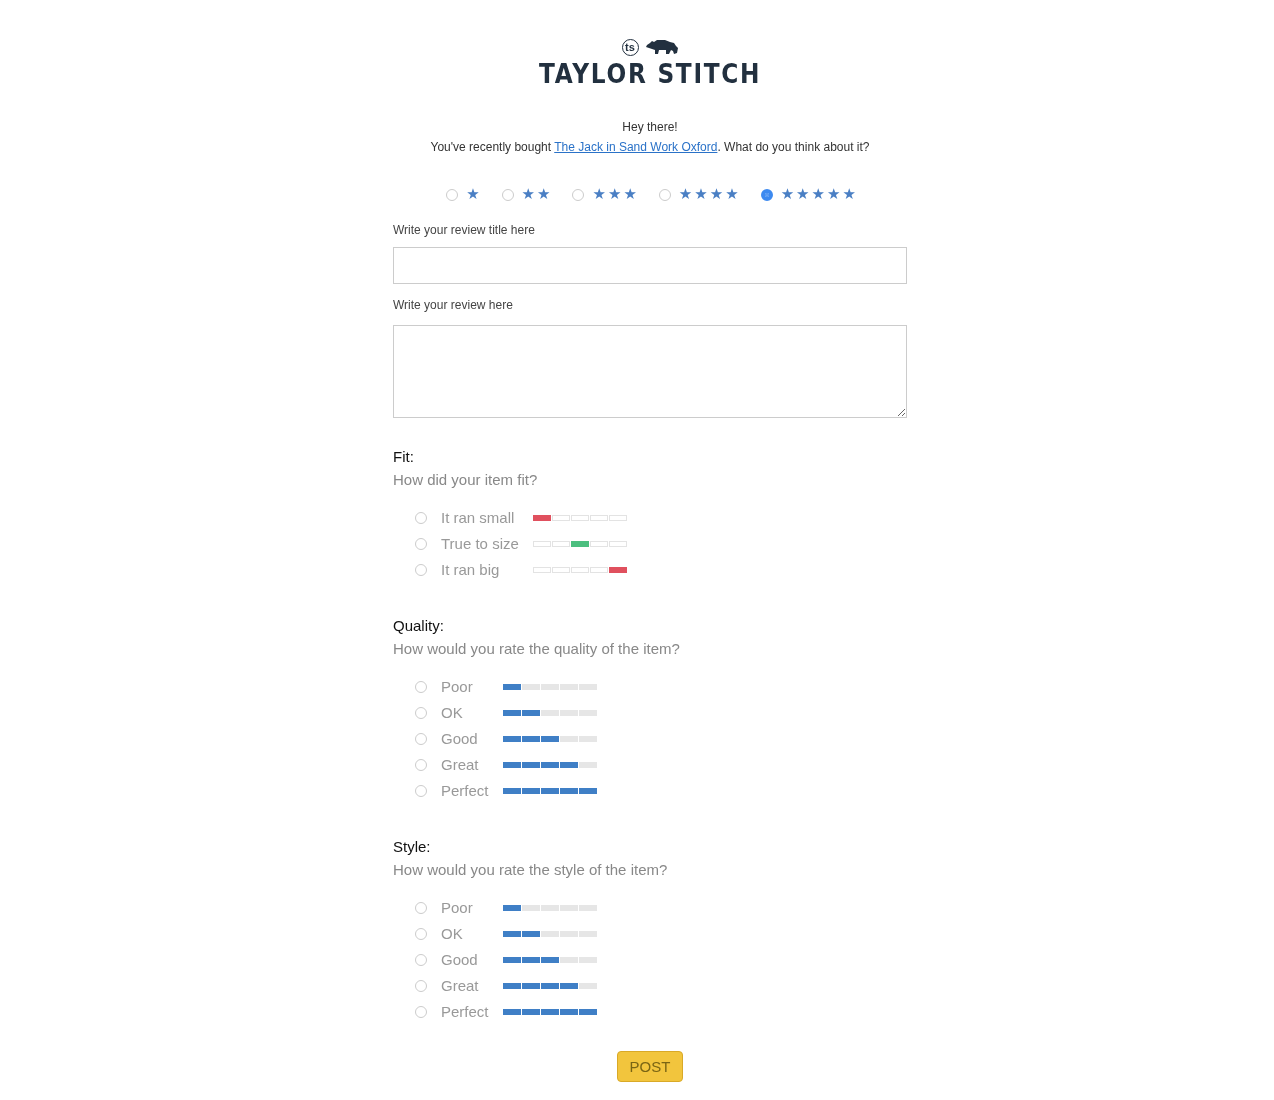 This screenshot has width=1274, height=1100. What do you see at coordinates (531, 869) in the screenshot?
I see `question-text: How would you rate the style of the item?` at bounding box center [531, 869].